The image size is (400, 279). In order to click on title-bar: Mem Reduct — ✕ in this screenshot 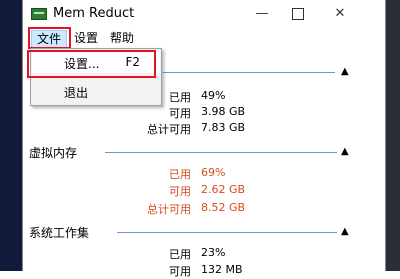, I will do `click(204, 14)`.